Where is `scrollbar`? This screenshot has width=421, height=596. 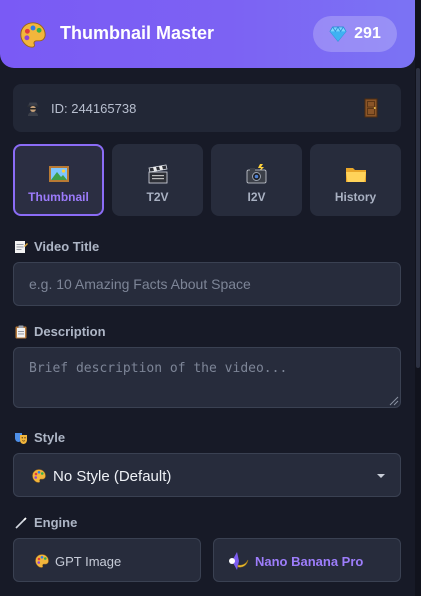 scrollbar is located at coordinates (418, 298).